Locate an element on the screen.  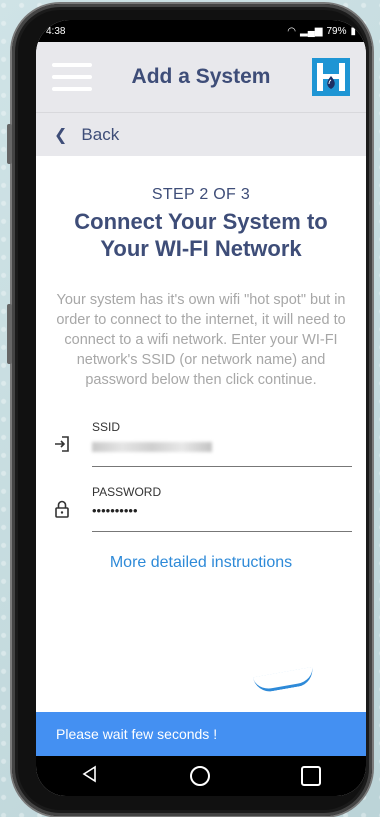
ssid-label: SSID is located at coordinates (106, 427).